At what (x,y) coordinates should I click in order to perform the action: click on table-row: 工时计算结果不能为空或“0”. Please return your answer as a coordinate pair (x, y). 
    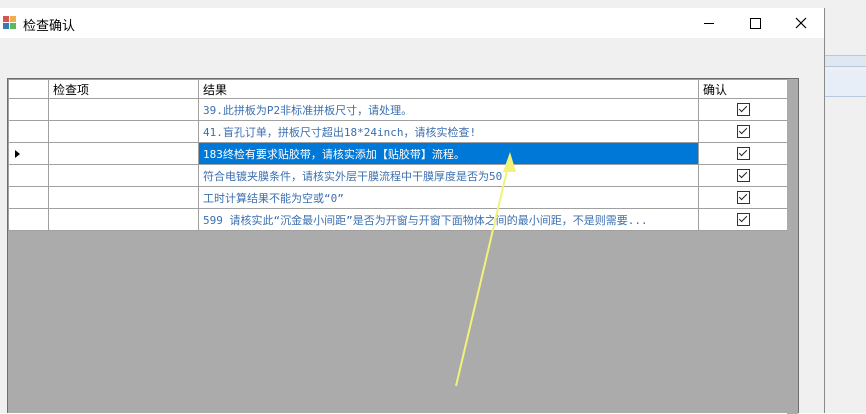
    Looking at the image, I should click on (398, 197).